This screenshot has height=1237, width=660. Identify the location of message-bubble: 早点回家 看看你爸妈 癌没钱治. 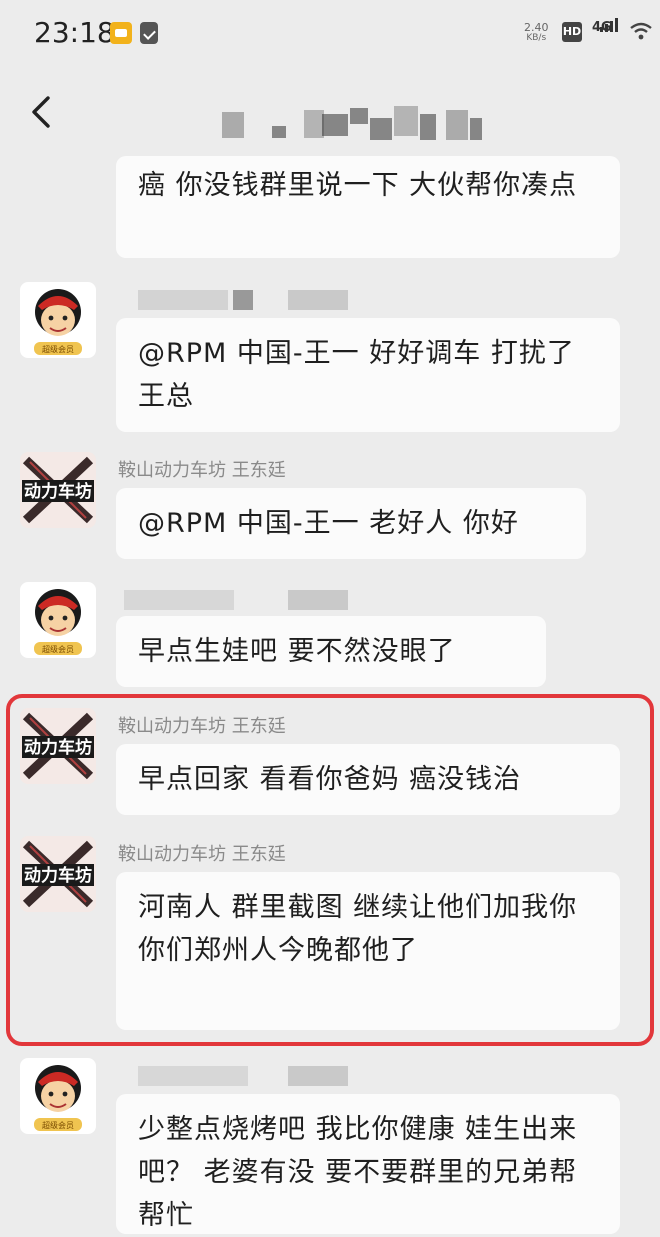
(368, 779).